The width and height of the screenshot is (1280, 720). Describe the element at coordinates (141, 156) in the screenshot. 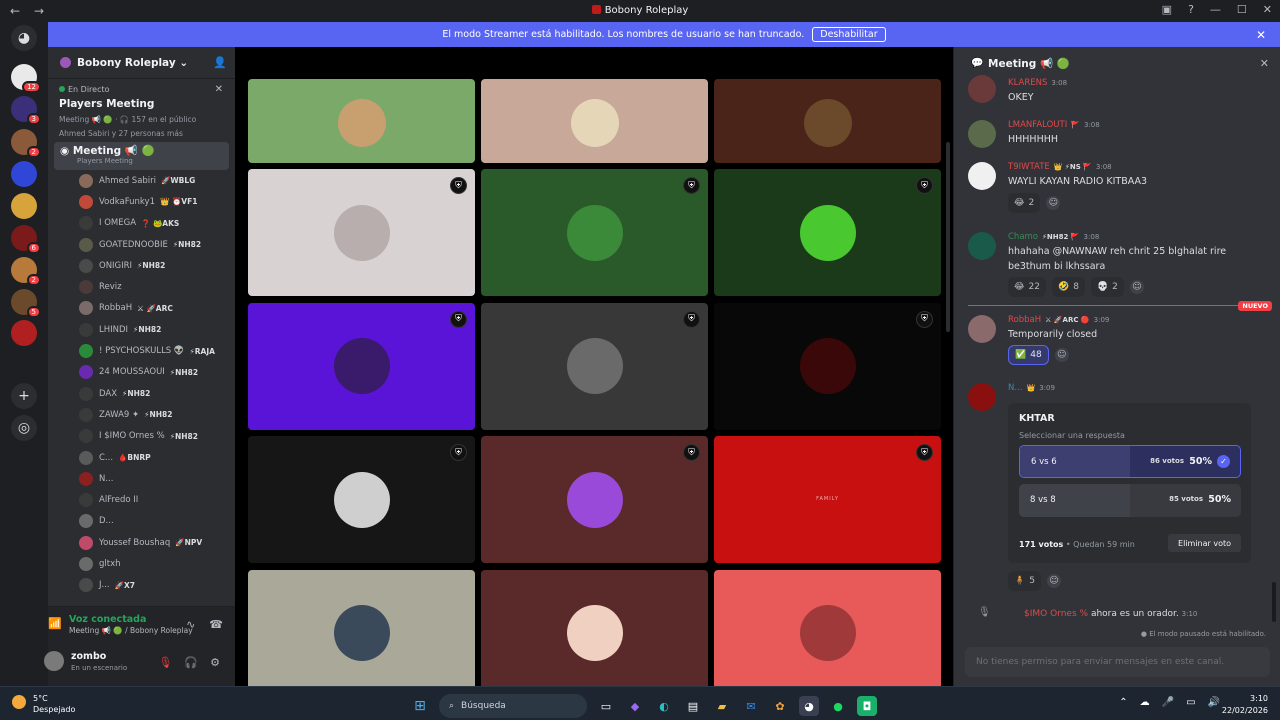

I see `channel-meeting: ◉ Meeting 📢 🟢 Players Meeting` at that location.